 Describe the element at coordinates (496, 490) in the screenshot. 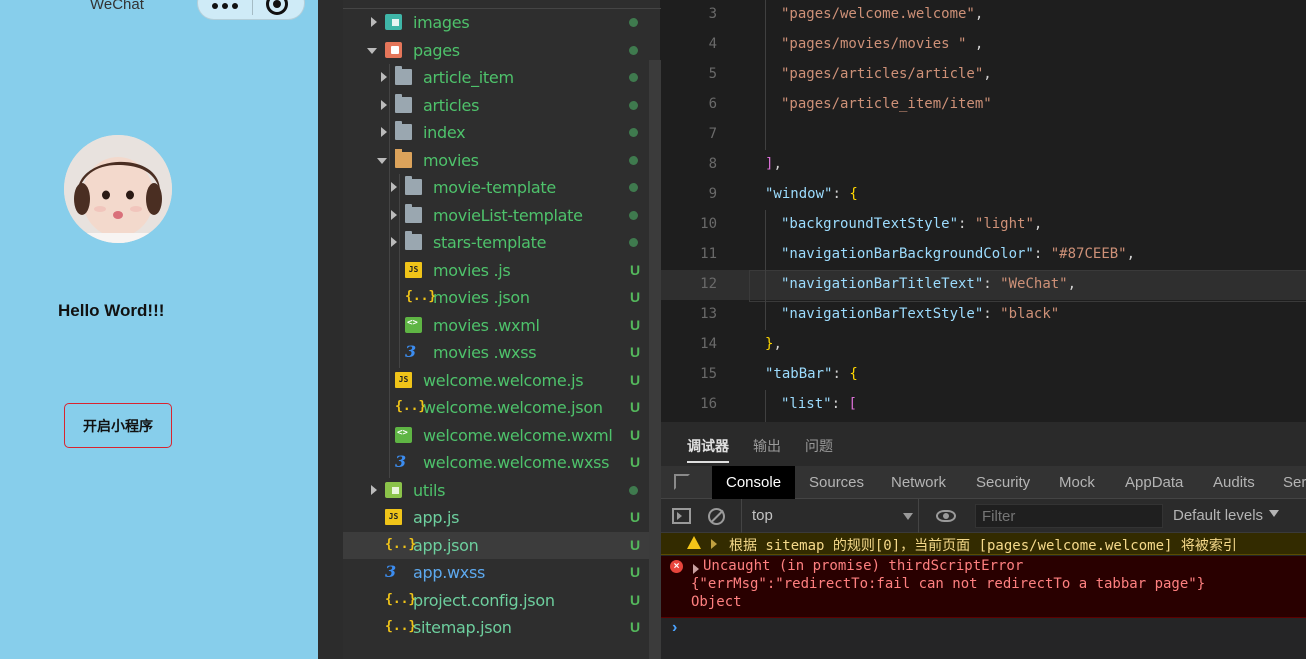

I see `tree-item: utils` at that location.